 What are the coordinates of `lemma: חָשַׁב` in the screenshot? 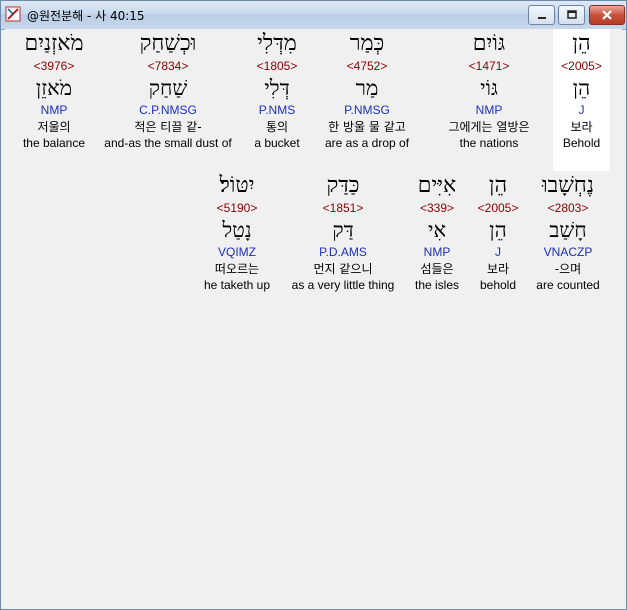 It's located at (568, 230).